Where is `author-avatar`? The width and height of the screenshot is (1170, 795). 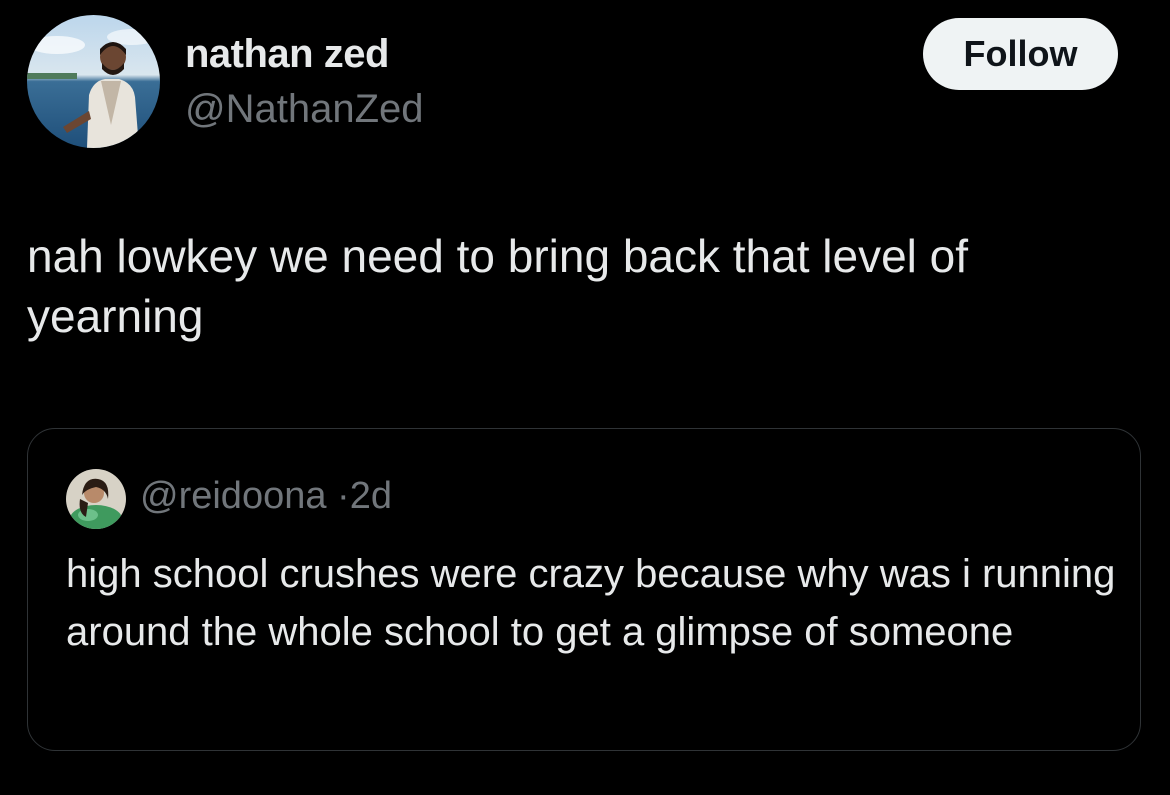
author-avatar is located at coordinates (93, 81).